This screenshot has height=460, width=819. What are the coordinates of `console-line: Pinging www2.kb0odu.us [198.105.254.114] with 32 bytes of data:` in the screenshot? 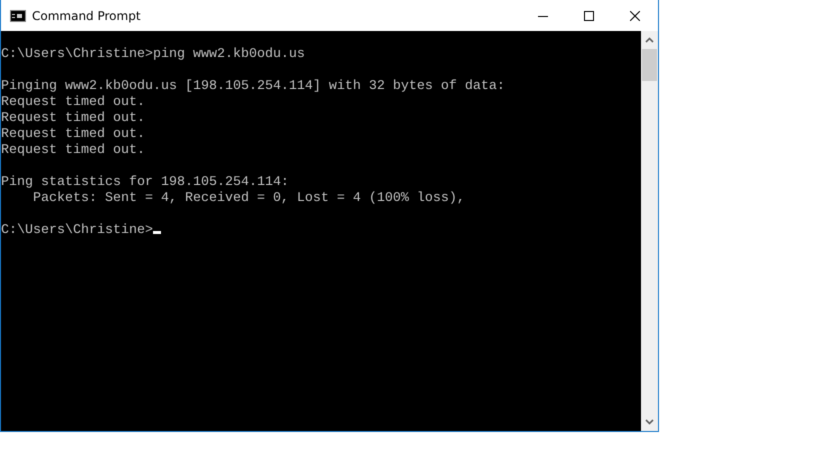 It's located at (253, 86).